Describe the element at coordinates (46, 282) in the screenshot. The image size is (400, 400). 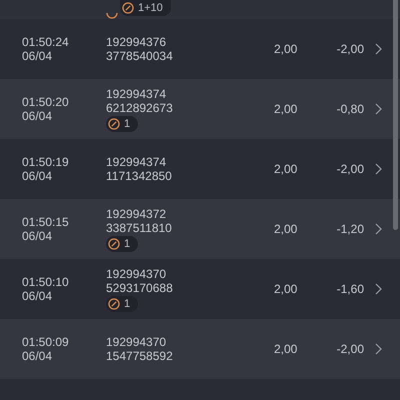
I see `time-text: 01:50:10` at that location.